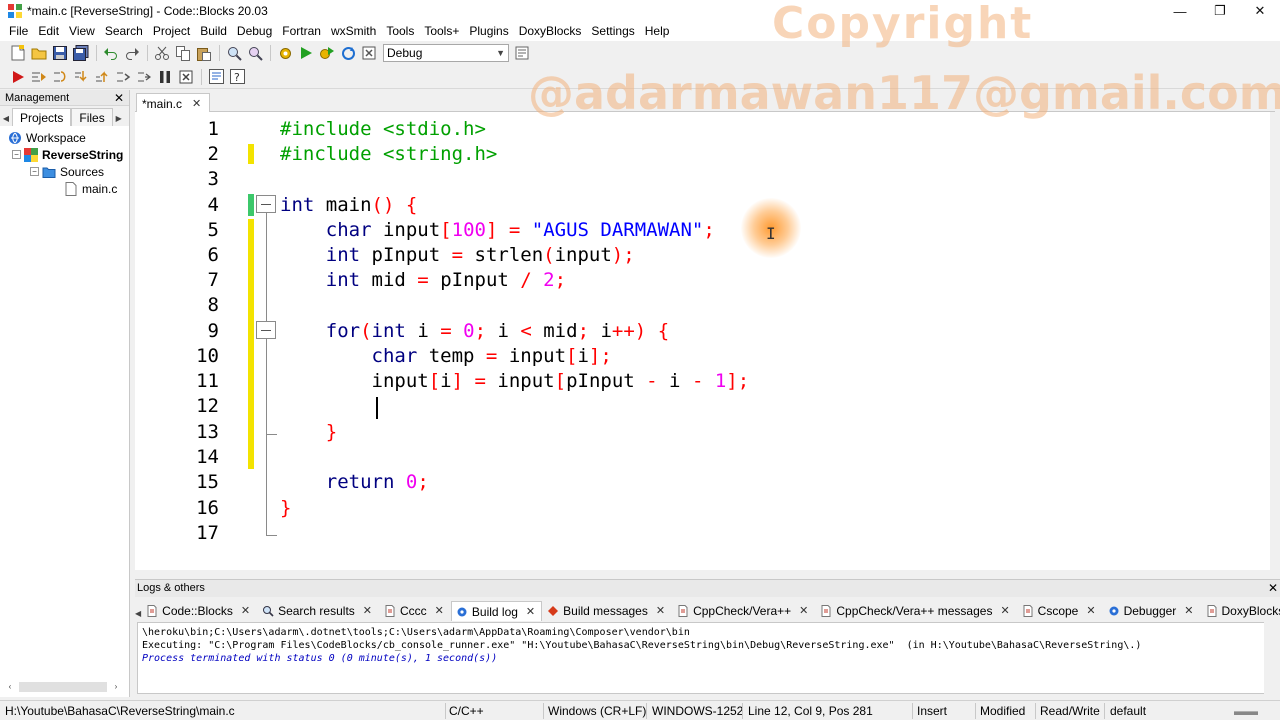 This screenshot has width=1280, height=720. I want to click on break-debugger-icon, so click(165, 77).